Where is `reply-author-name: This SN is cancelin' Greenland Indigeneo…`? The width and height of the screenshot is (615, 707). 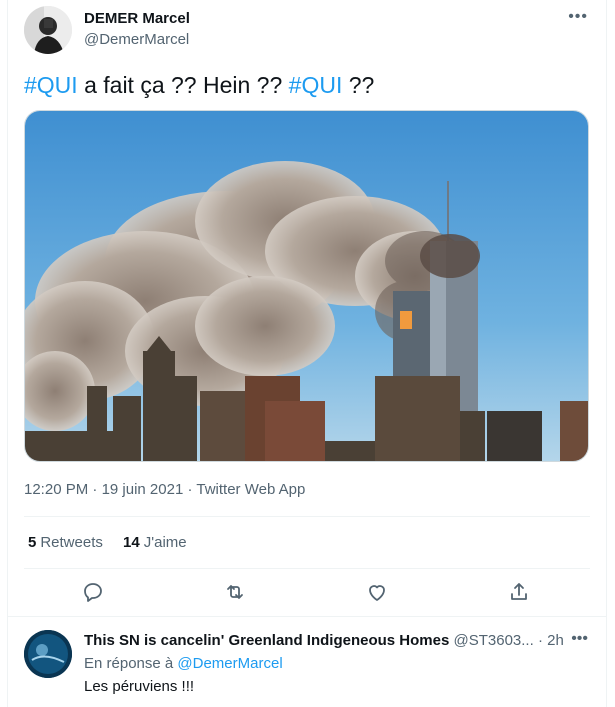
reply-author-name: This SN is cancelin' Greenland Indigeneo… is located at coordinates (266, 640).